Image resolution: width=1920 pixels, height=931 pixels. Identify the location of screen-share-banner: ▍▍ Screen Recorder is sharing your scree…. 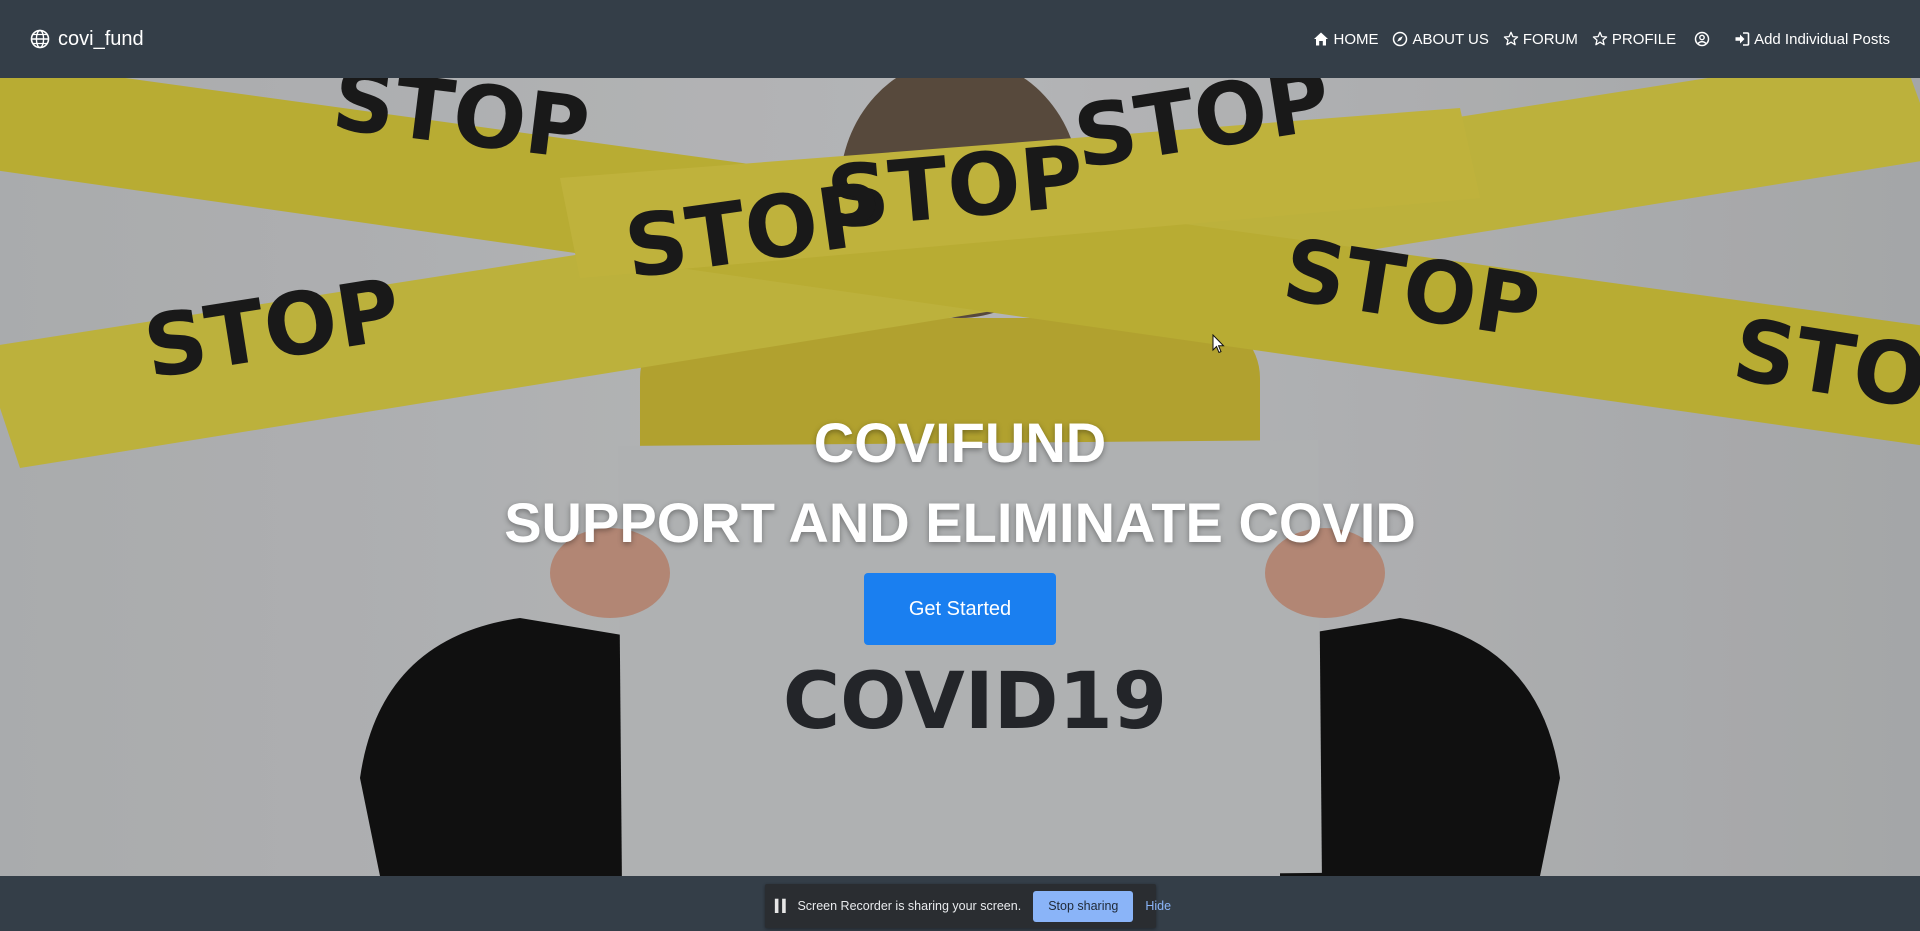
(968, 906).